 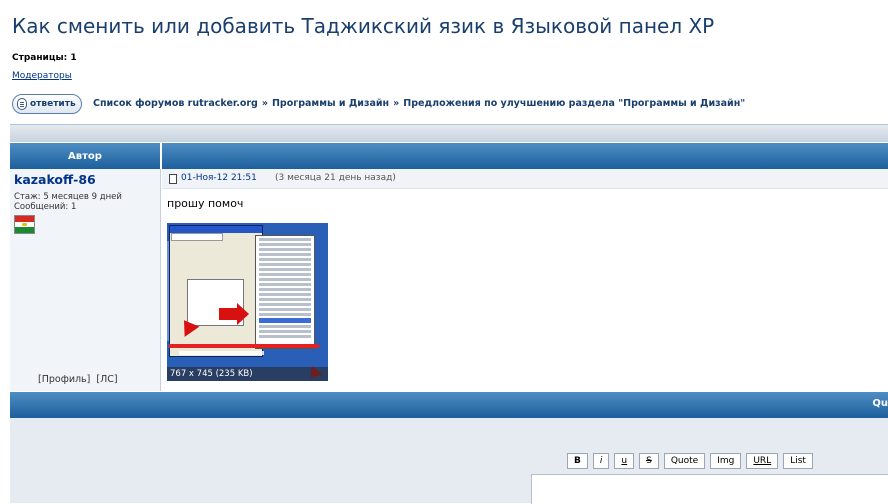 I want to click on url-button: URL, so click(x=762, y=461).